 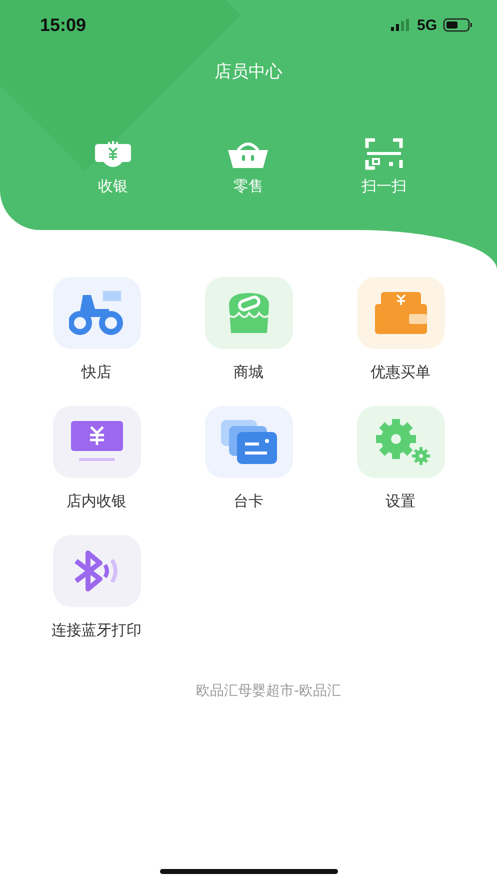 What do you see at coordinates (426, 25) in the screenshot?
I see `network-label: 5G` at bounding box center [426, 25].